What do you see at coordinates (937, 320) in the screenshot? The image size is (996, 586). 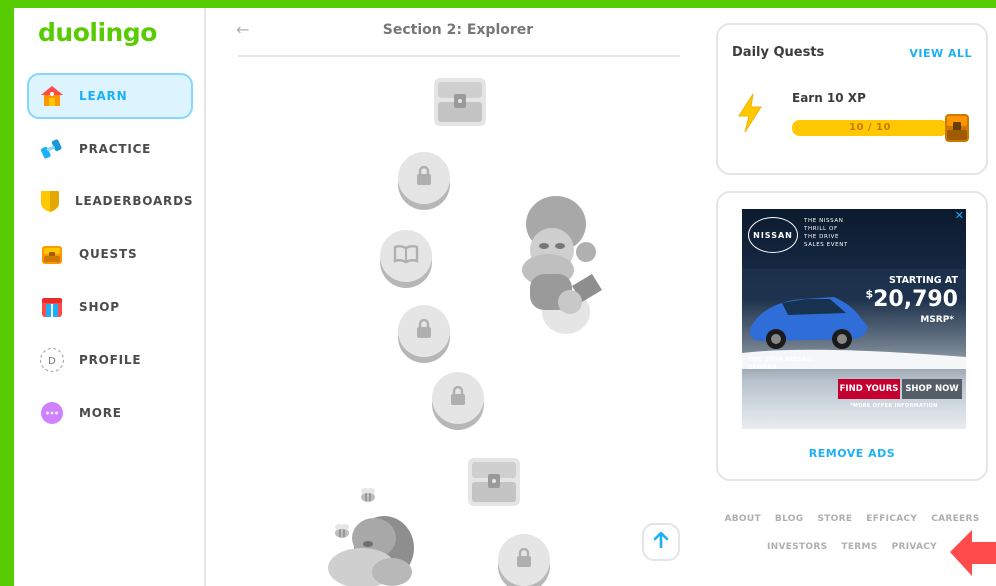 I see `ad-msrp: MSRP*` at bounding box center [937, 320].